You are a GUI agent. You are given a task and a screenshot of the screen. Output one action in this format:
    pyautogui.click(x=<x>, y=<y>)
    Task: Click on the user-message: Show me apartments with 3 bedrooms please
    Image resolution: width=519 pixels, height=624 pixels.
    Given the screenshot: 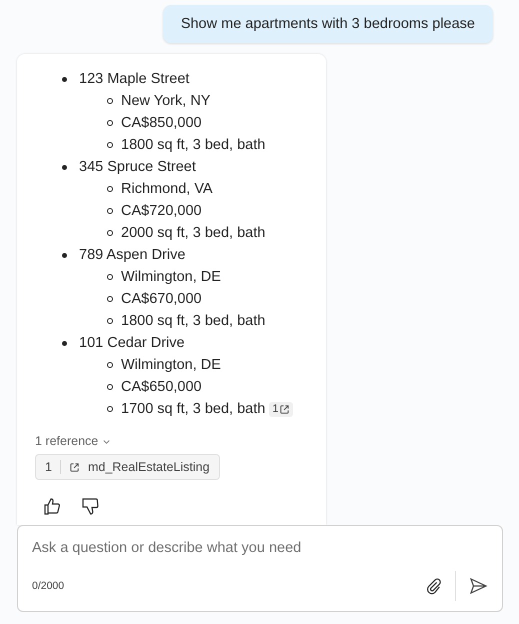 What is the action you would take?
    pyautogui.click(x=327, y=24)
    